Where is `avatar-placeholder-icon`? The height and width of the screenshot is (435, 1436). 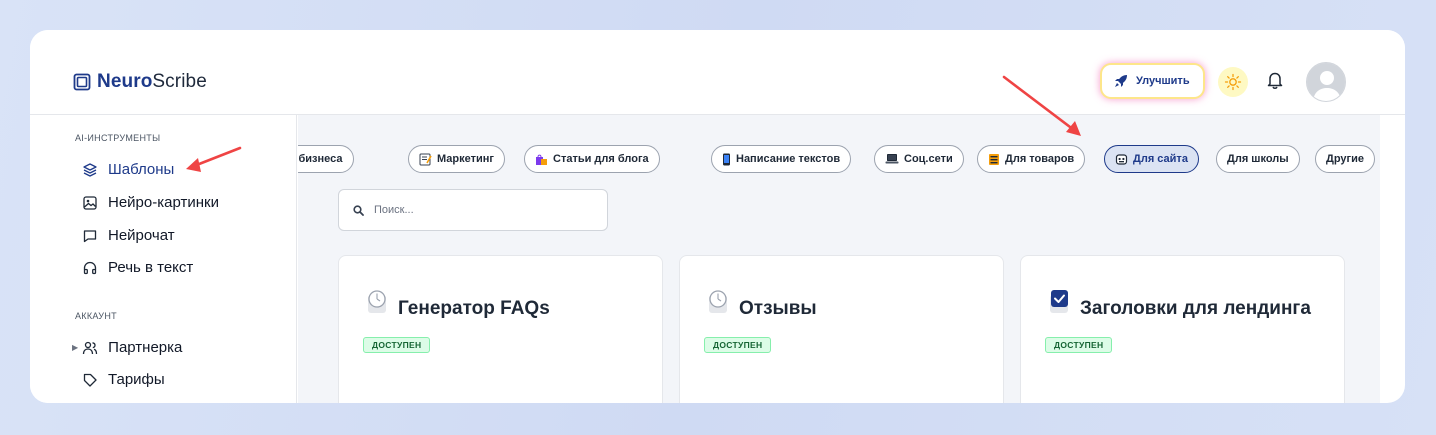
avatar-placeholder-icon is located at coordinates (1326, 82).